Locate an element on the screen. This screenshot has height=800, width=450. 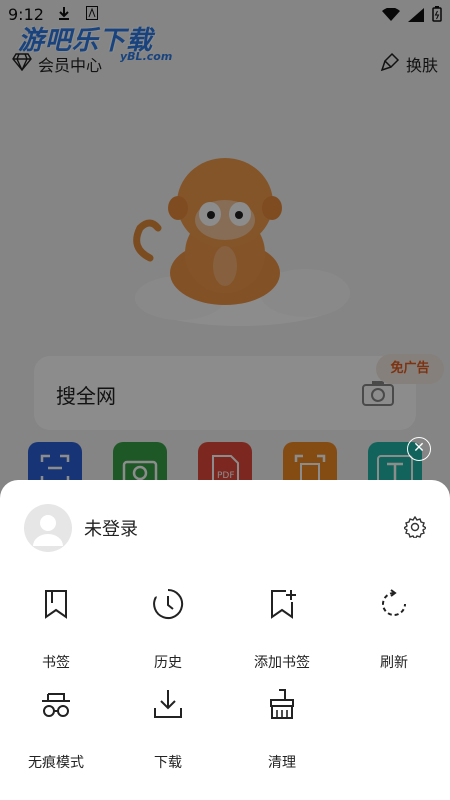
download-icon is located at coordinates (168, 704).